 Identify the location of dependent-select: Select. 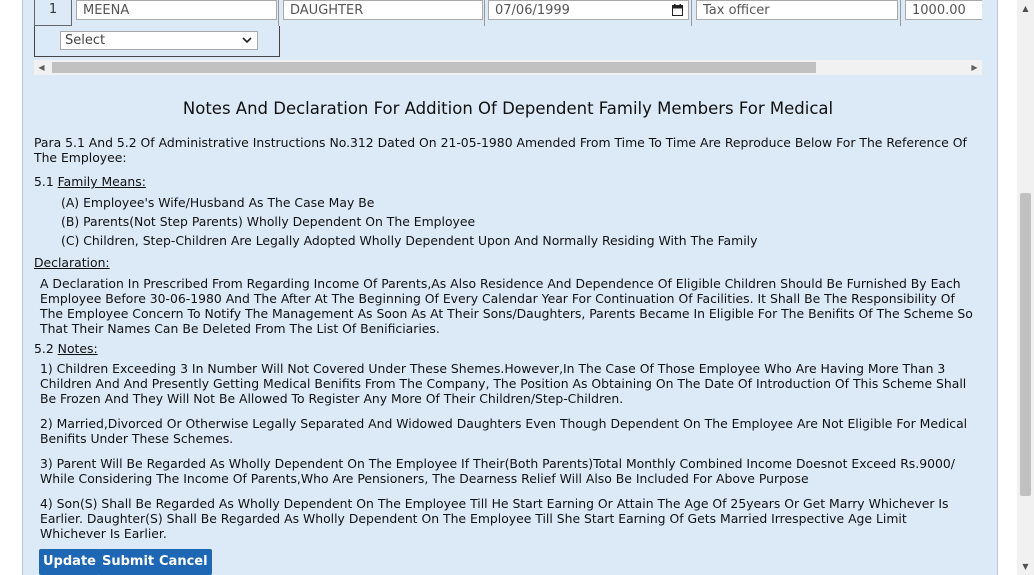
(159, 40).